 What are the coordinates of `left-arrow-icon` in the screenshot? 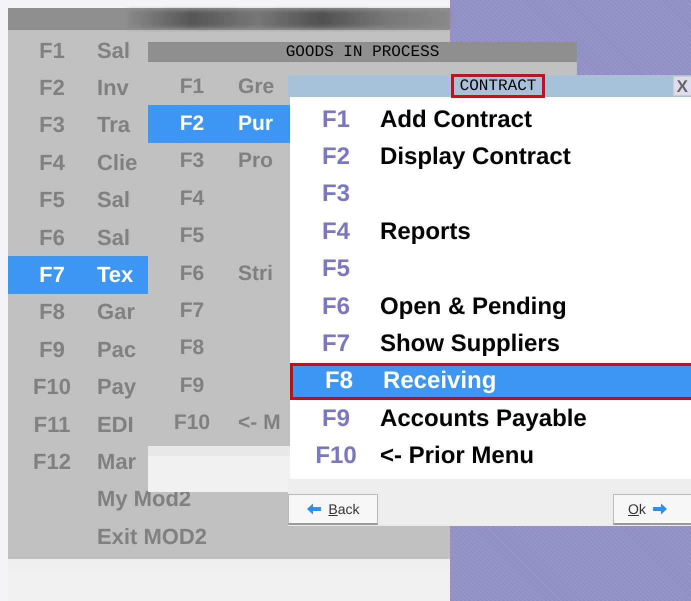 It's located at (314, 508).